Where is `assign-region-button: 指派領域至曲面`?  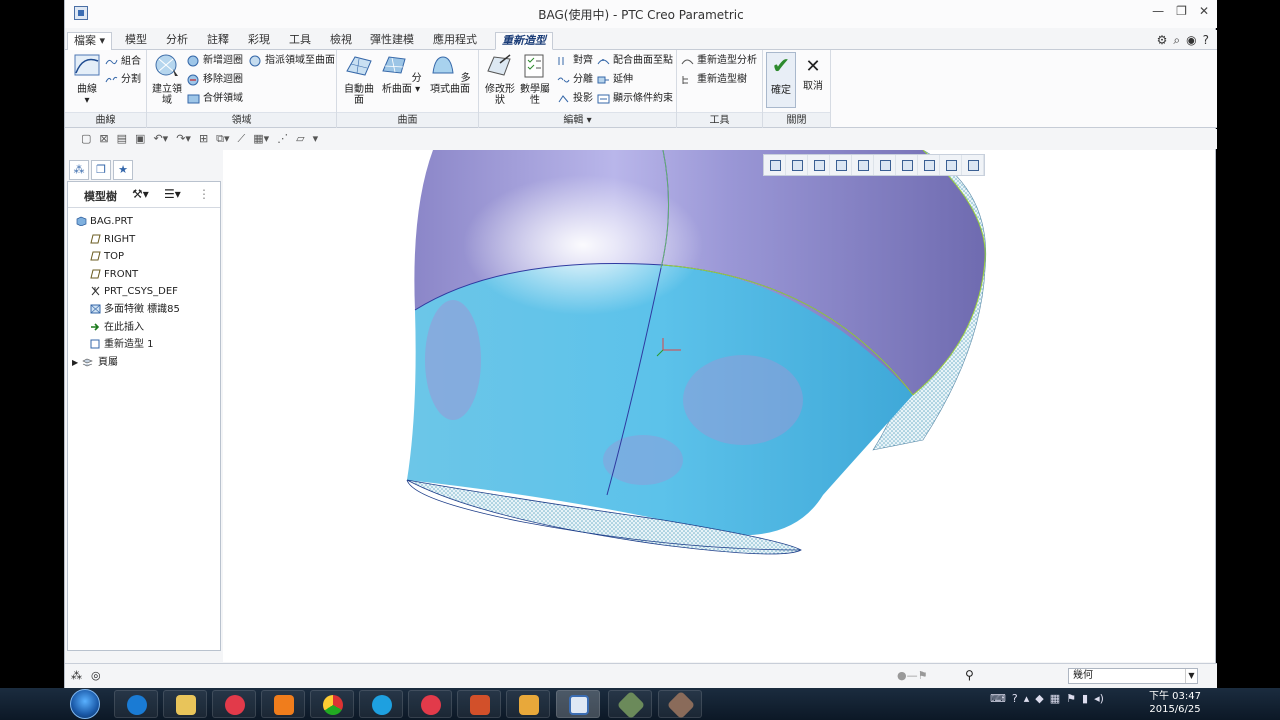 assign-region-button: 指派領域至曲面 is located at coordinates (292, 61).